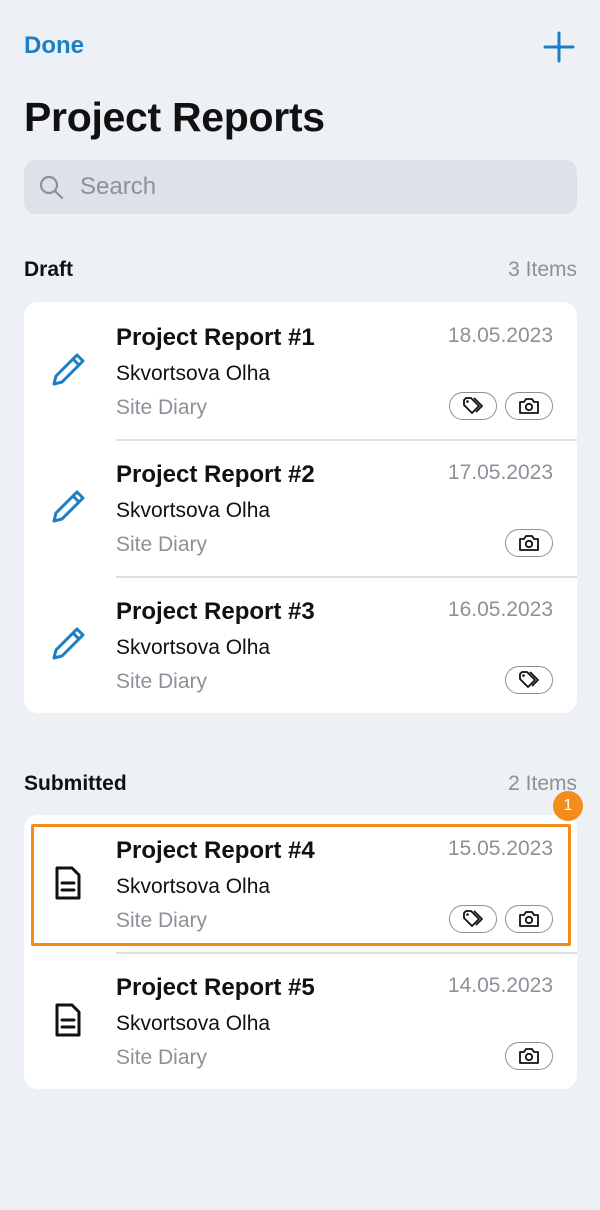  Describe the element at coordinates (542, 269) in the screenshot. I see `section-count: 3 Items` at that location.